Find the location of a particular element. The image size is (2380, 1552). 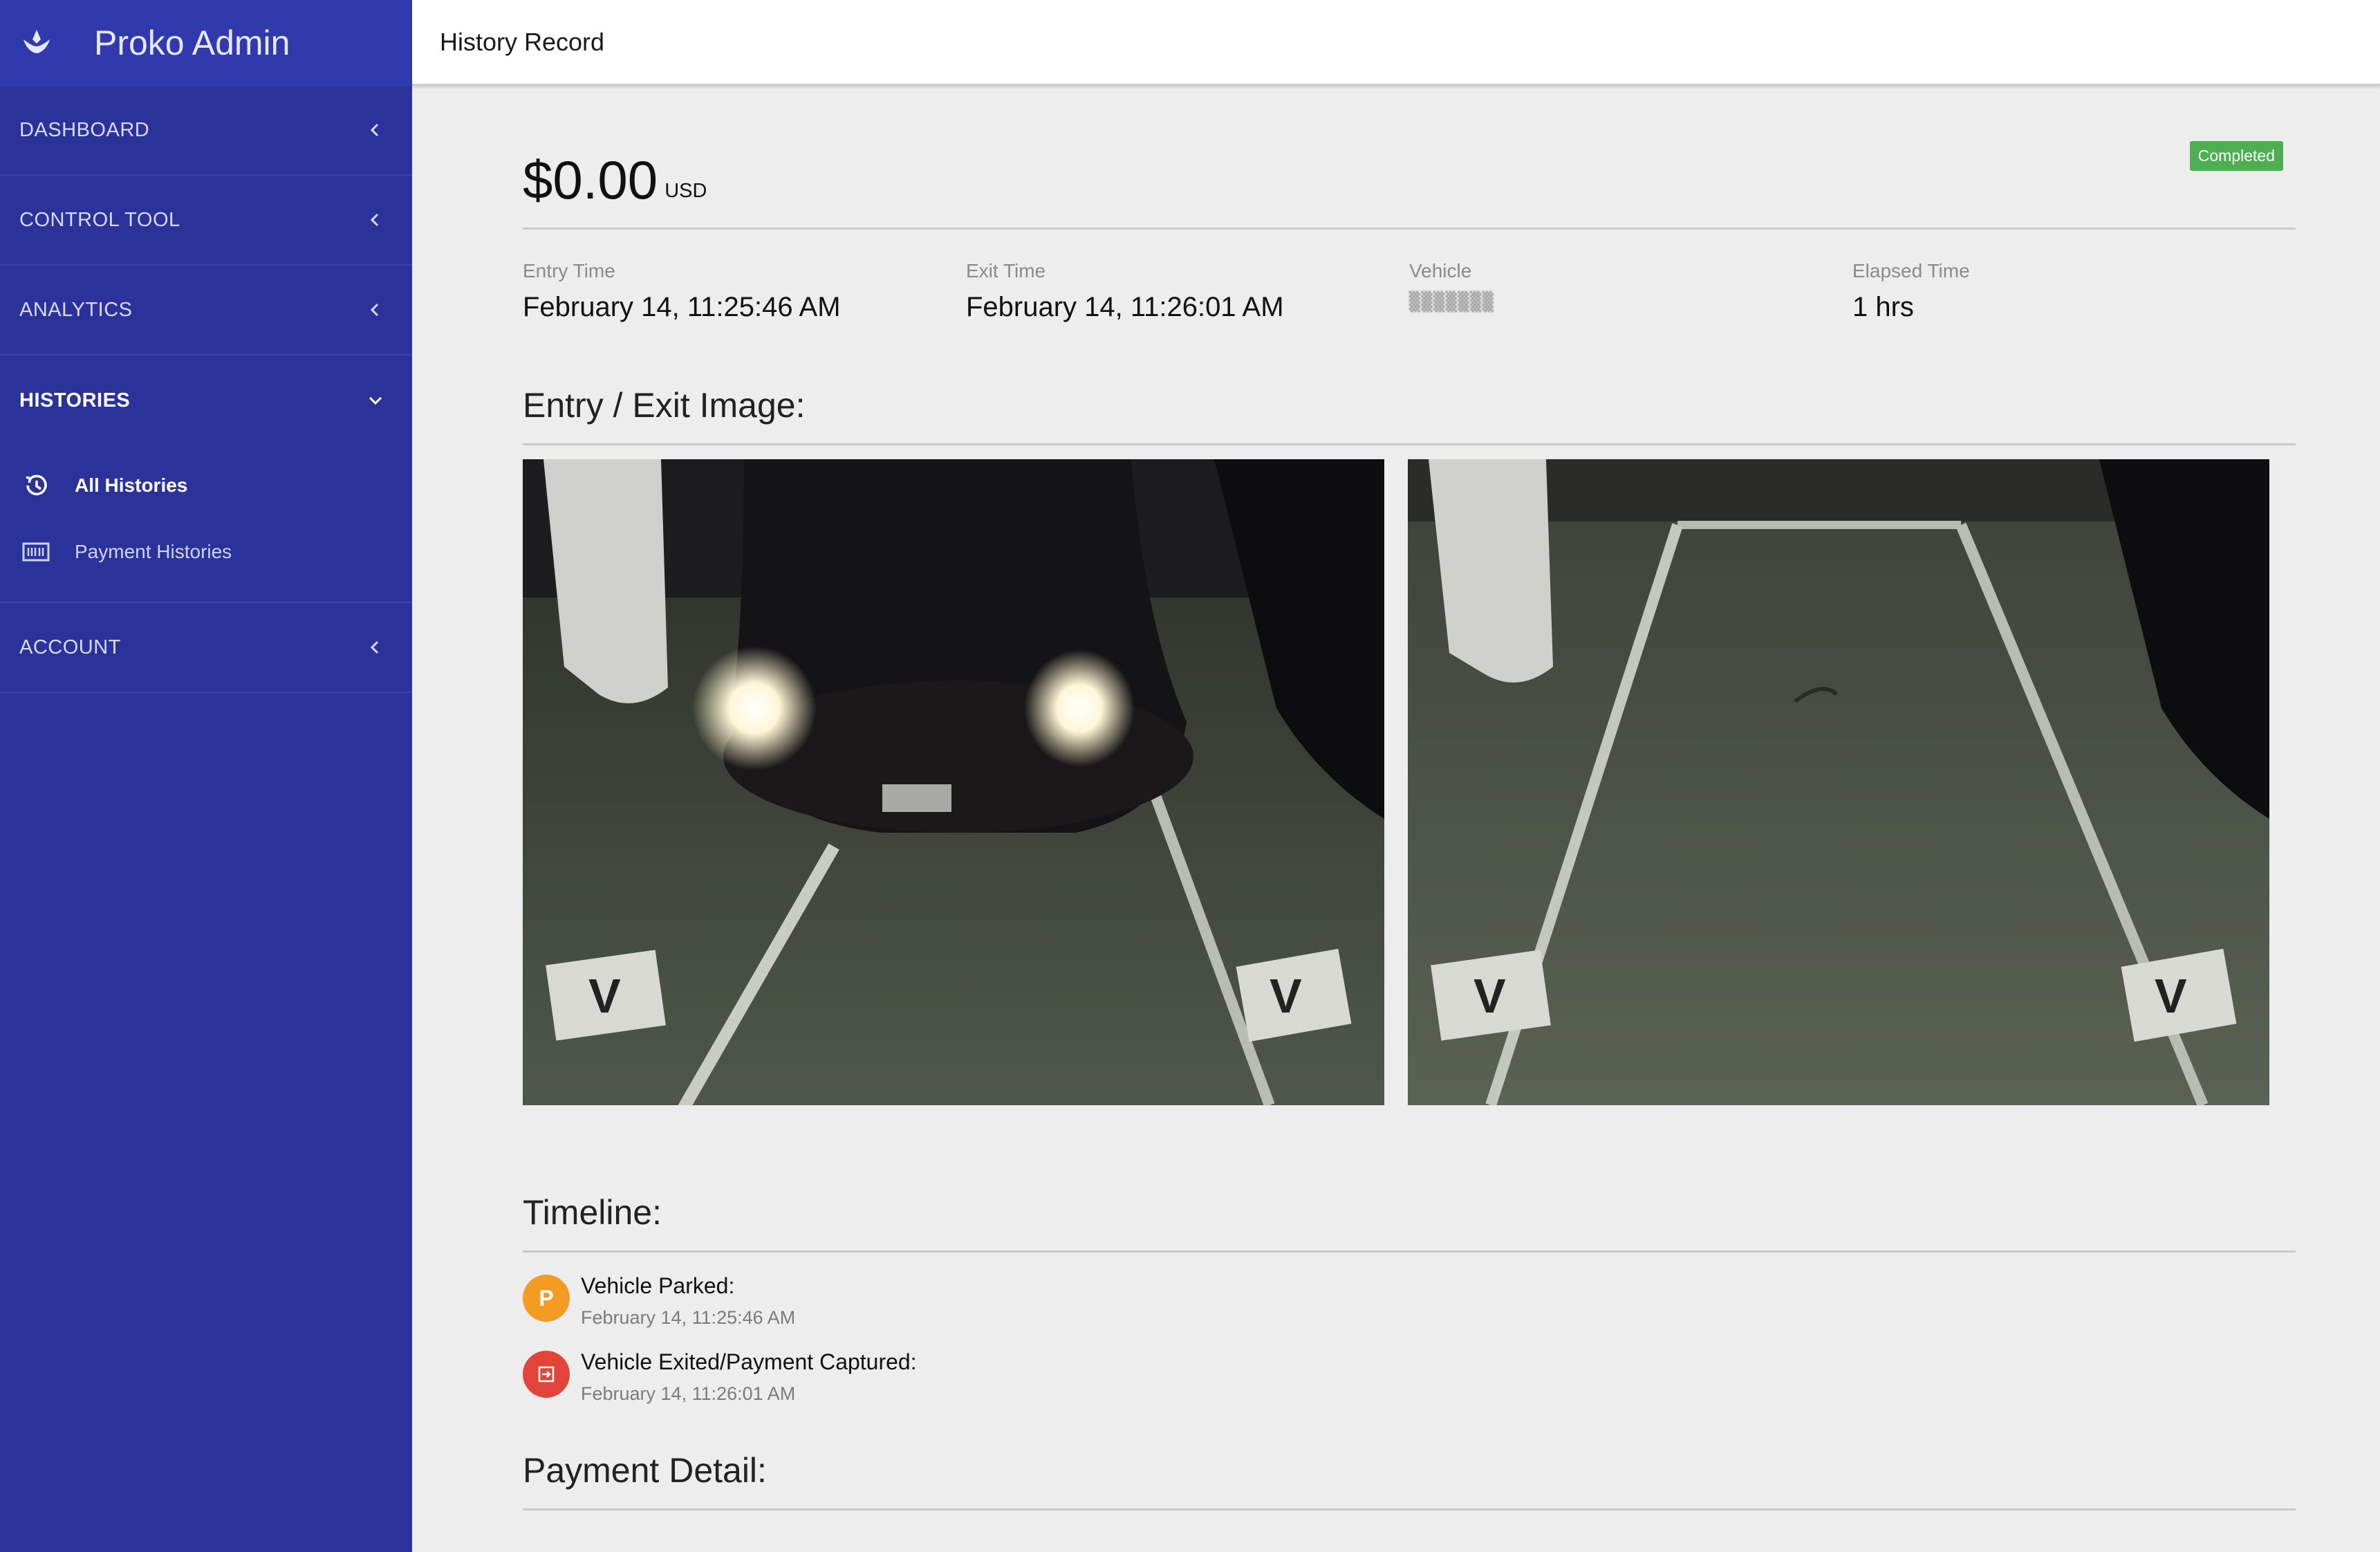

sub-item-label: All Histories is located at coordinates (131, 485).